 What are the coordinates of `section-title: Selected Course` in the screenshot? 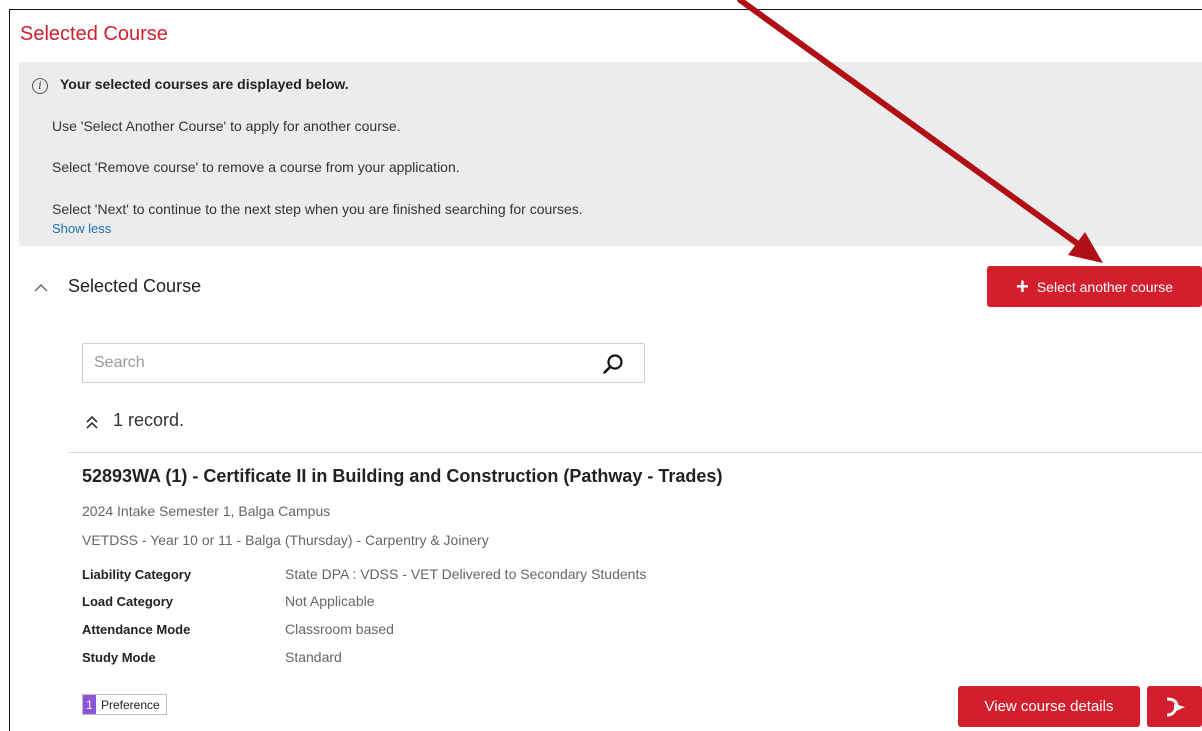 It's located at (135, 286).